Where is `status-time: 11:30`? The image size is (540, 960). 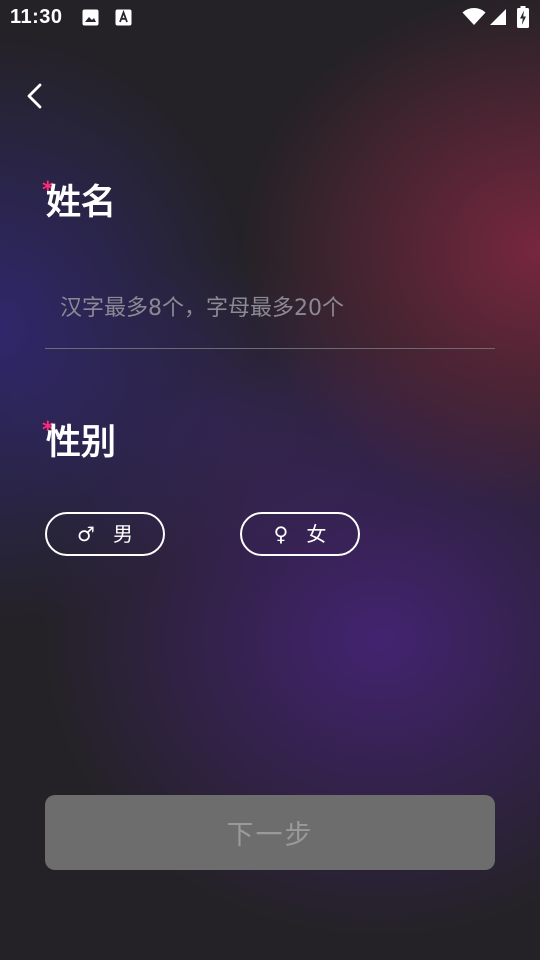
status-time: 11:30 is located at coordinates (36, 17).